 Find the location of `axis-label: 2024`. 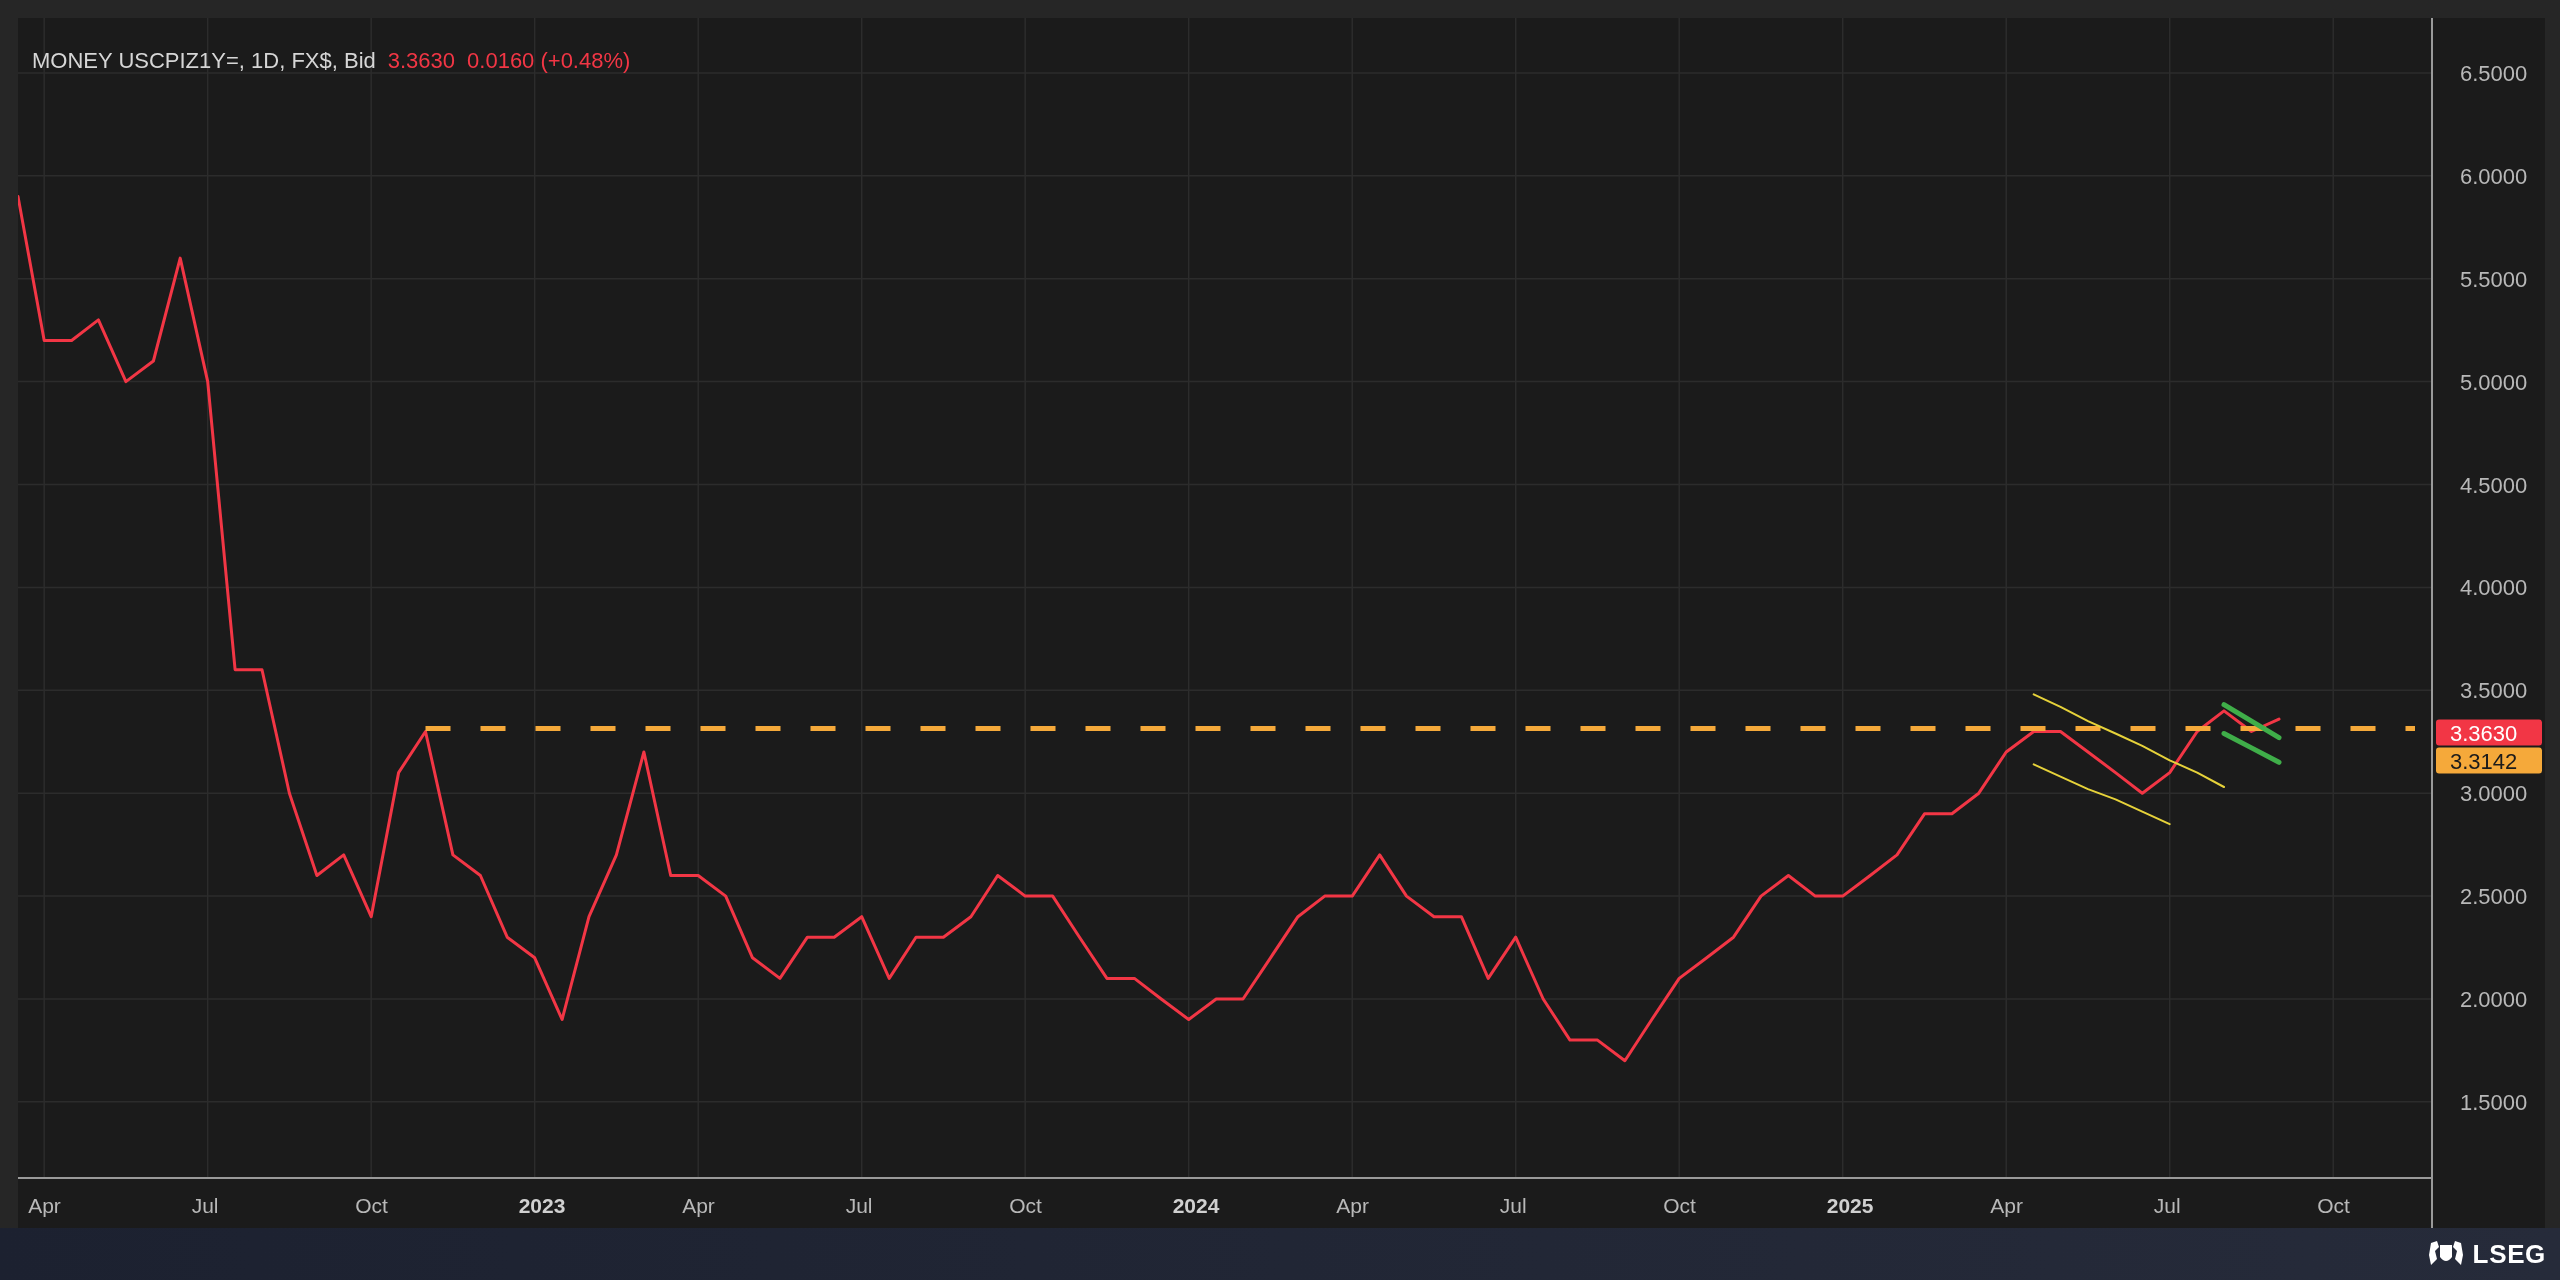

axis-label: 2024 is located at coordinates (1196, 1205).